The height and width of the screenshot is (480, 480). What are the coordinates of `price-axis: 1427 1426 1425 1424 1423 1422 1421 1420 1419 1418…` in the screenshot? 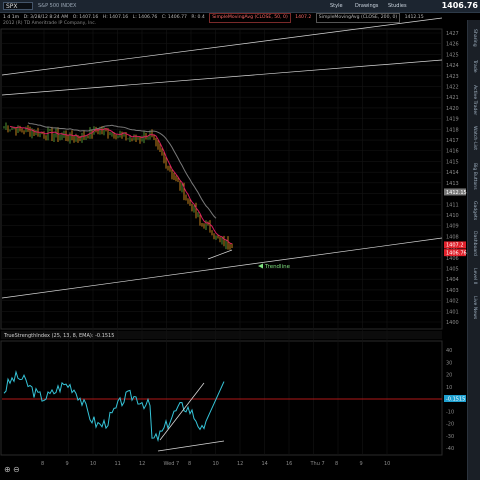 It's located at (452, 178).